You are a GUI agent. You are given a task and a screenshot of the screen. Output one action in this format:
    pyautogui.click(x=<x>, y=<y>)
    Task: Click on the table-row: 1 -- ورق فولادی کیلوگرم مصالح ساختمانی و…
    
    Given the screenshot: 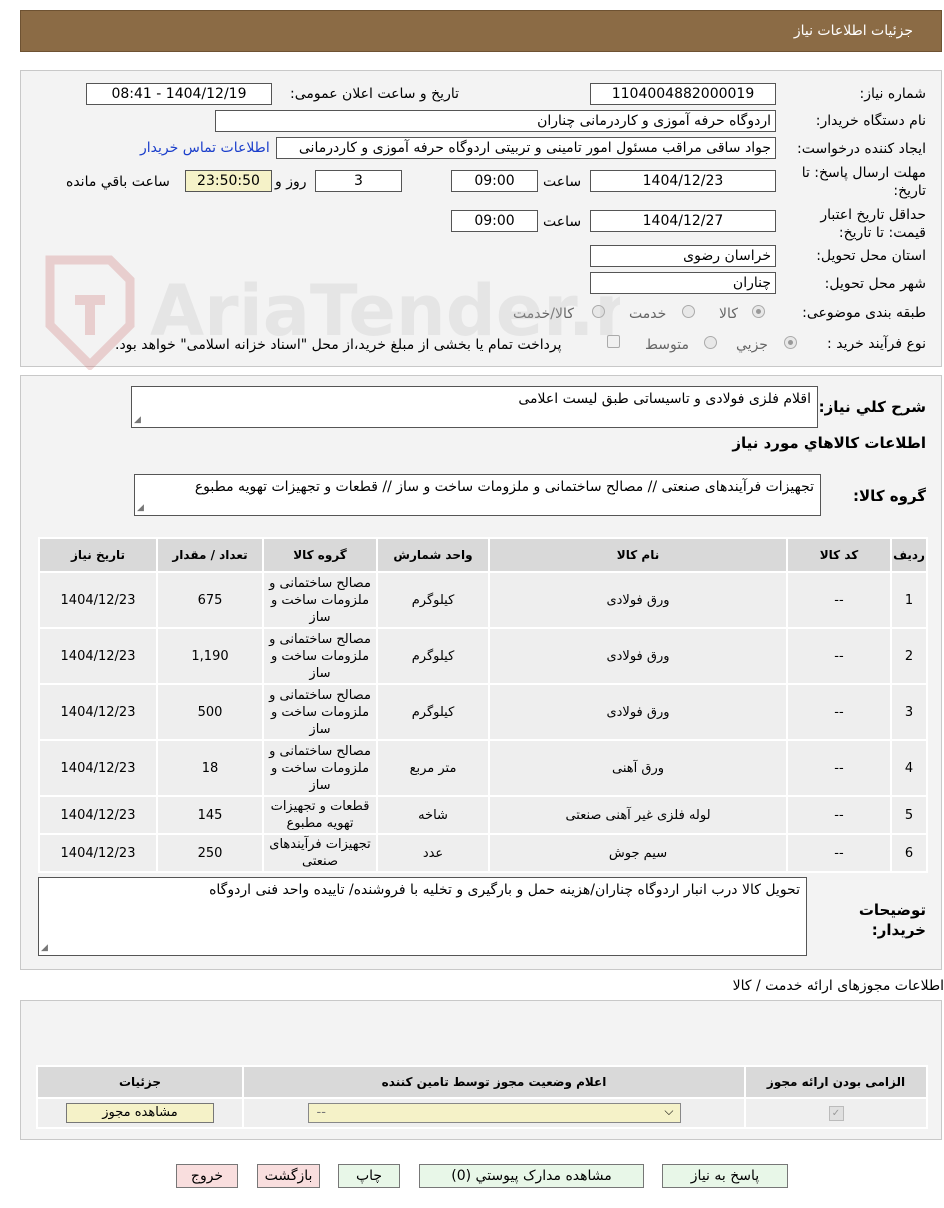 What is the action you would take?
    pyautogui.click(x=483, y=600)
    